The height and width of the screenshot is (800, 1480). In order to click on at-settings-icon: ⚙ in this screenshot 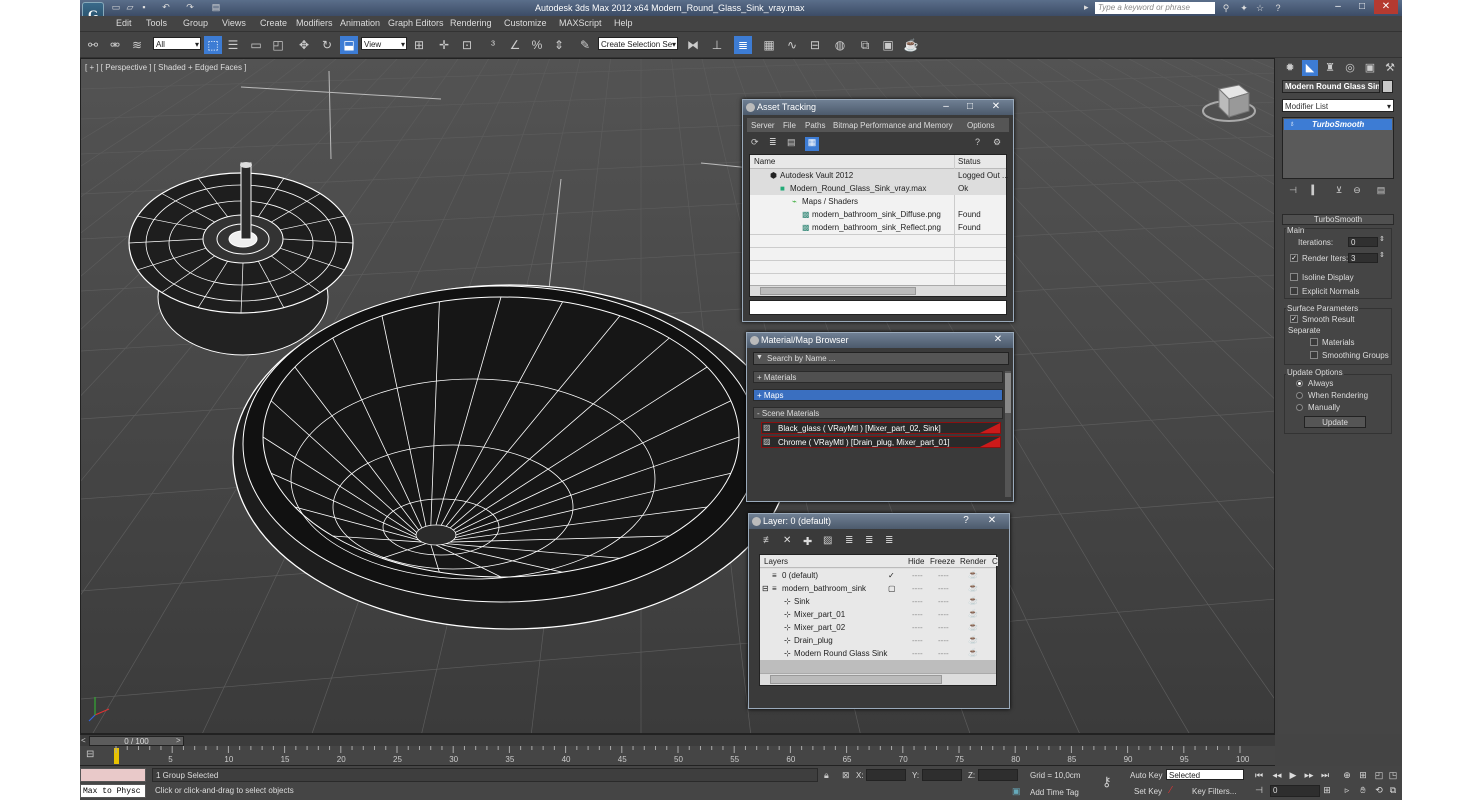, I will do `click(997, 142)`.